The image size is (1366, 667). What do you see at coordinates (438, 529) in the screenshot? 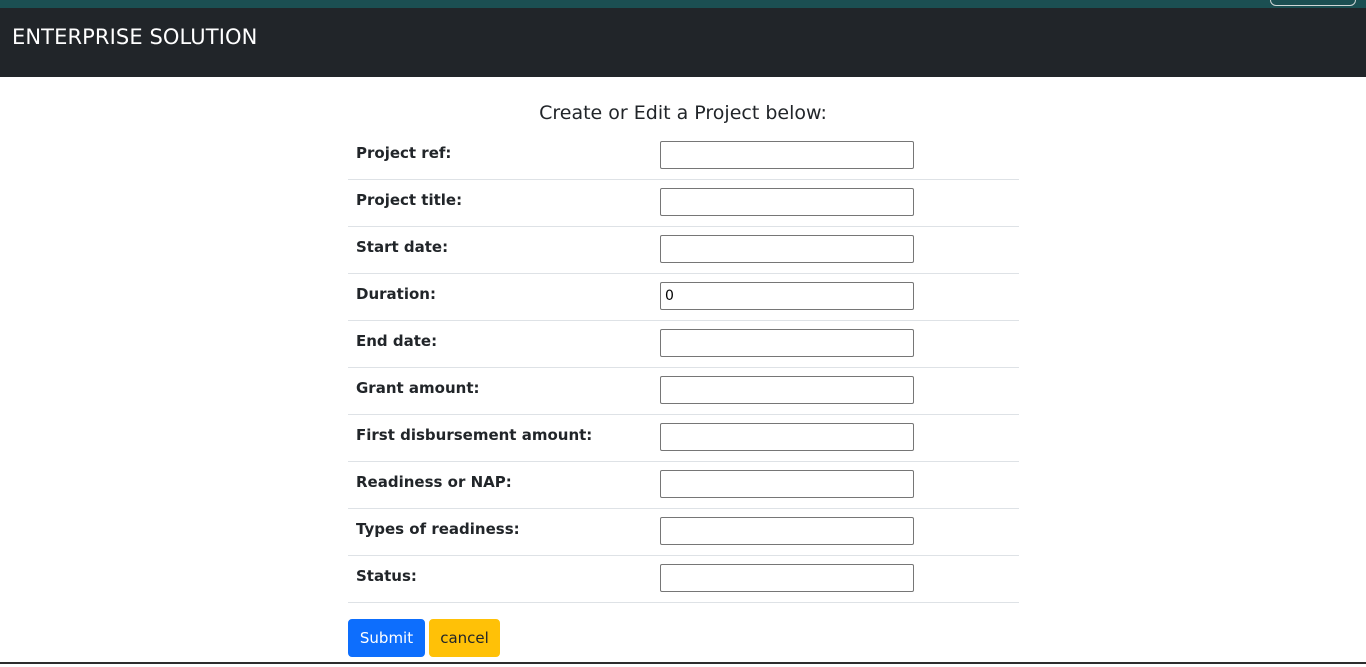
I see `types-of-readiness-label: Types of readiness:` at bounding box center [438, 529].